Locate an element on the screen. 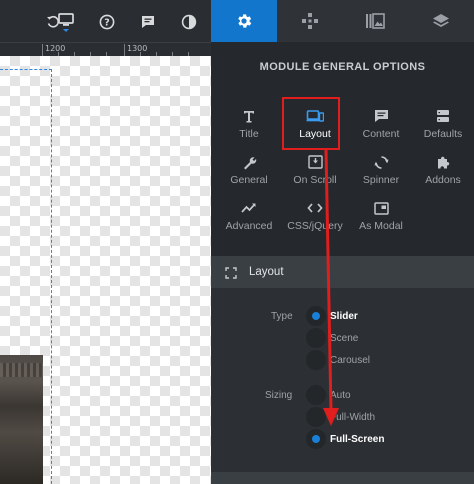  scroll-down-icon is located at coordinates (315, 162).